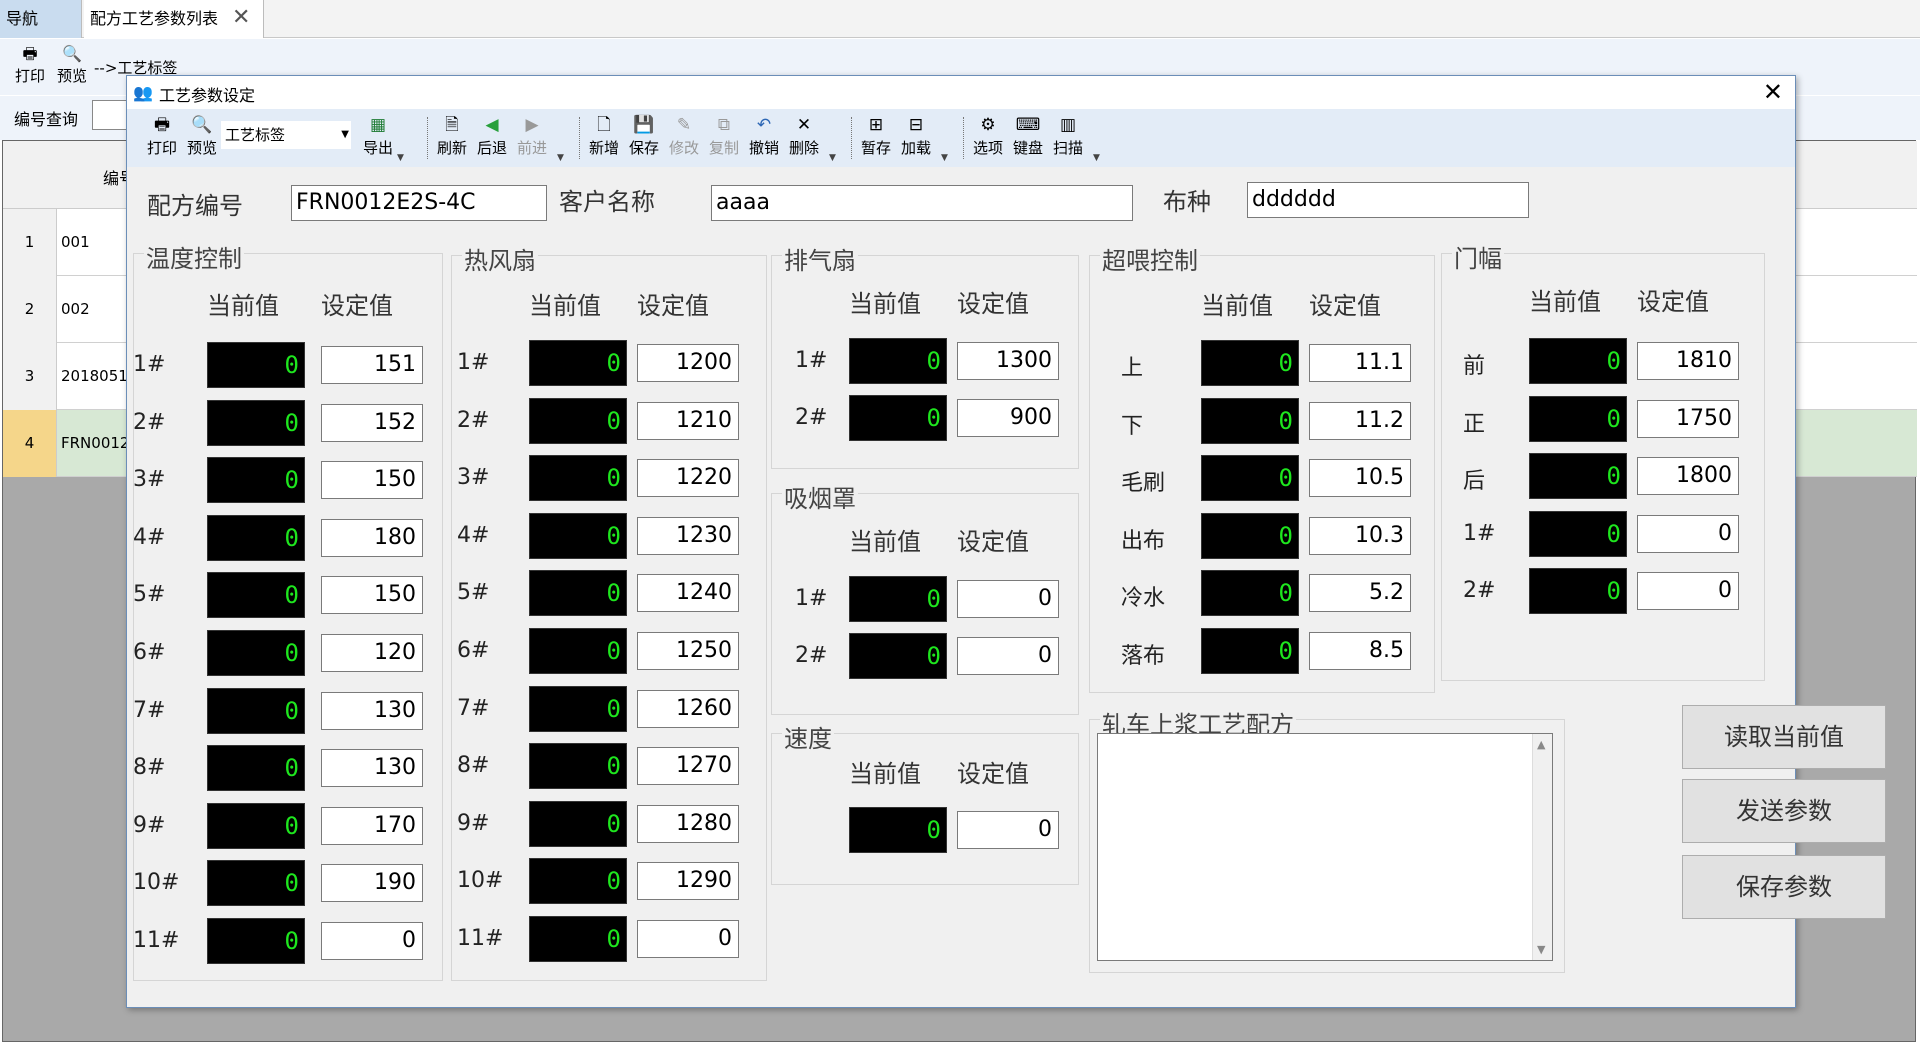 The image size is (1920, 1045). I want to click on hot_fan-set-field: 1290, so click(688, 881).